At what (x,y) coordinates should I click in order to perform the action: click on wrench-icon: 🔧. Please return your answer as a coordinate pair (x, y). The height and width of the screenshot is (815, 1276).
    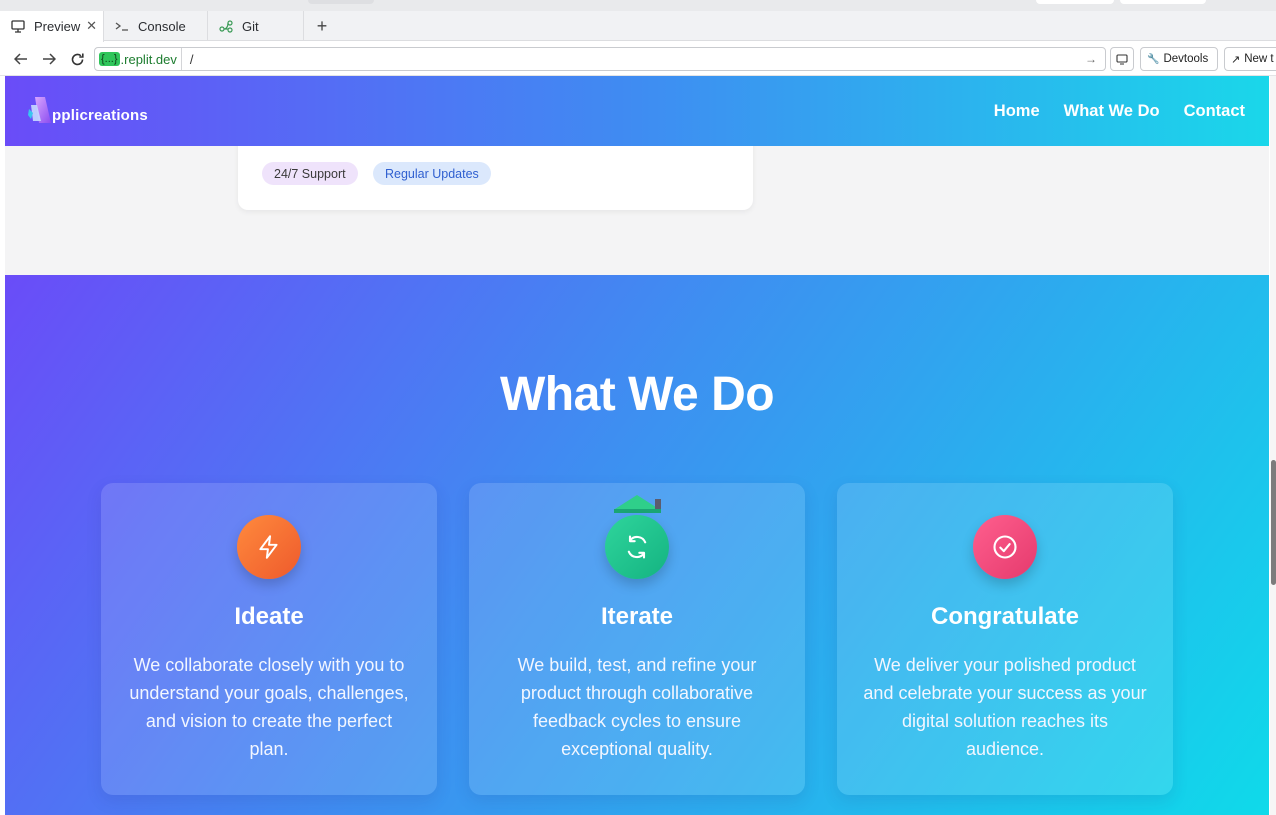
    Looking at the image, I should click on (1153, 59).